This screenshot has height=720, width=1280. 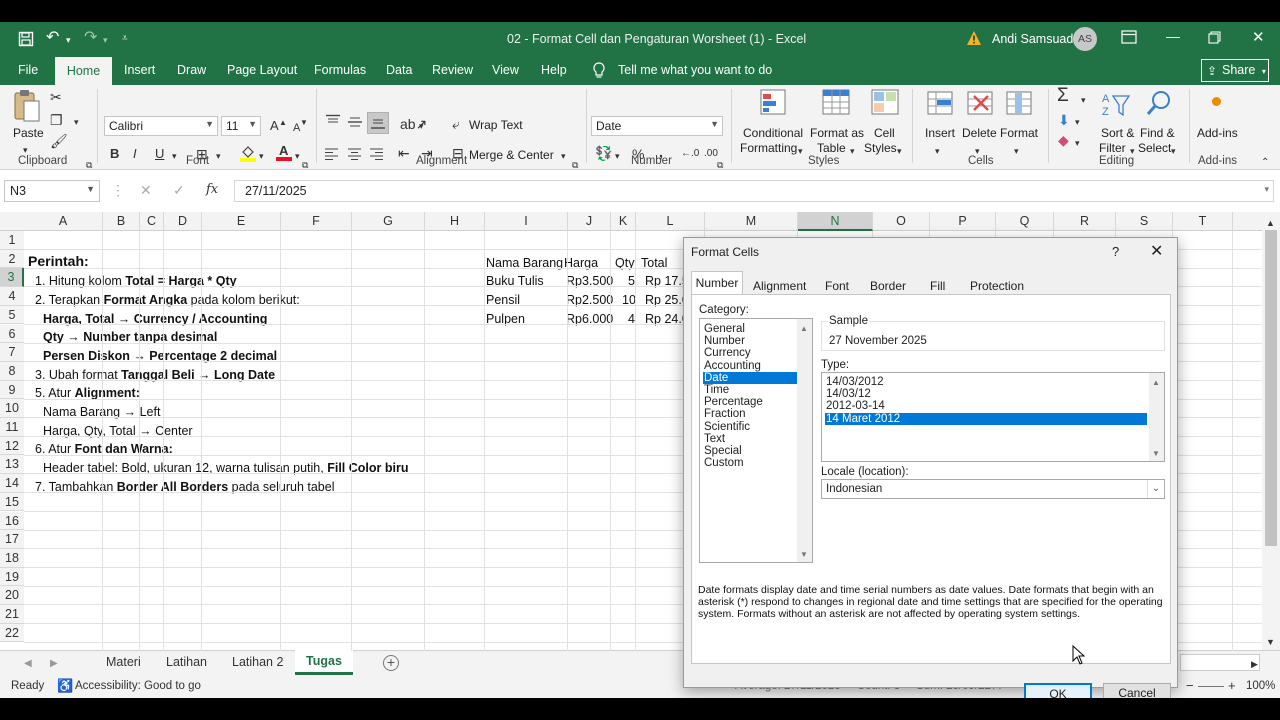 I want to click on font-launcher-icon: ⧉, so click(x=305, y=165).